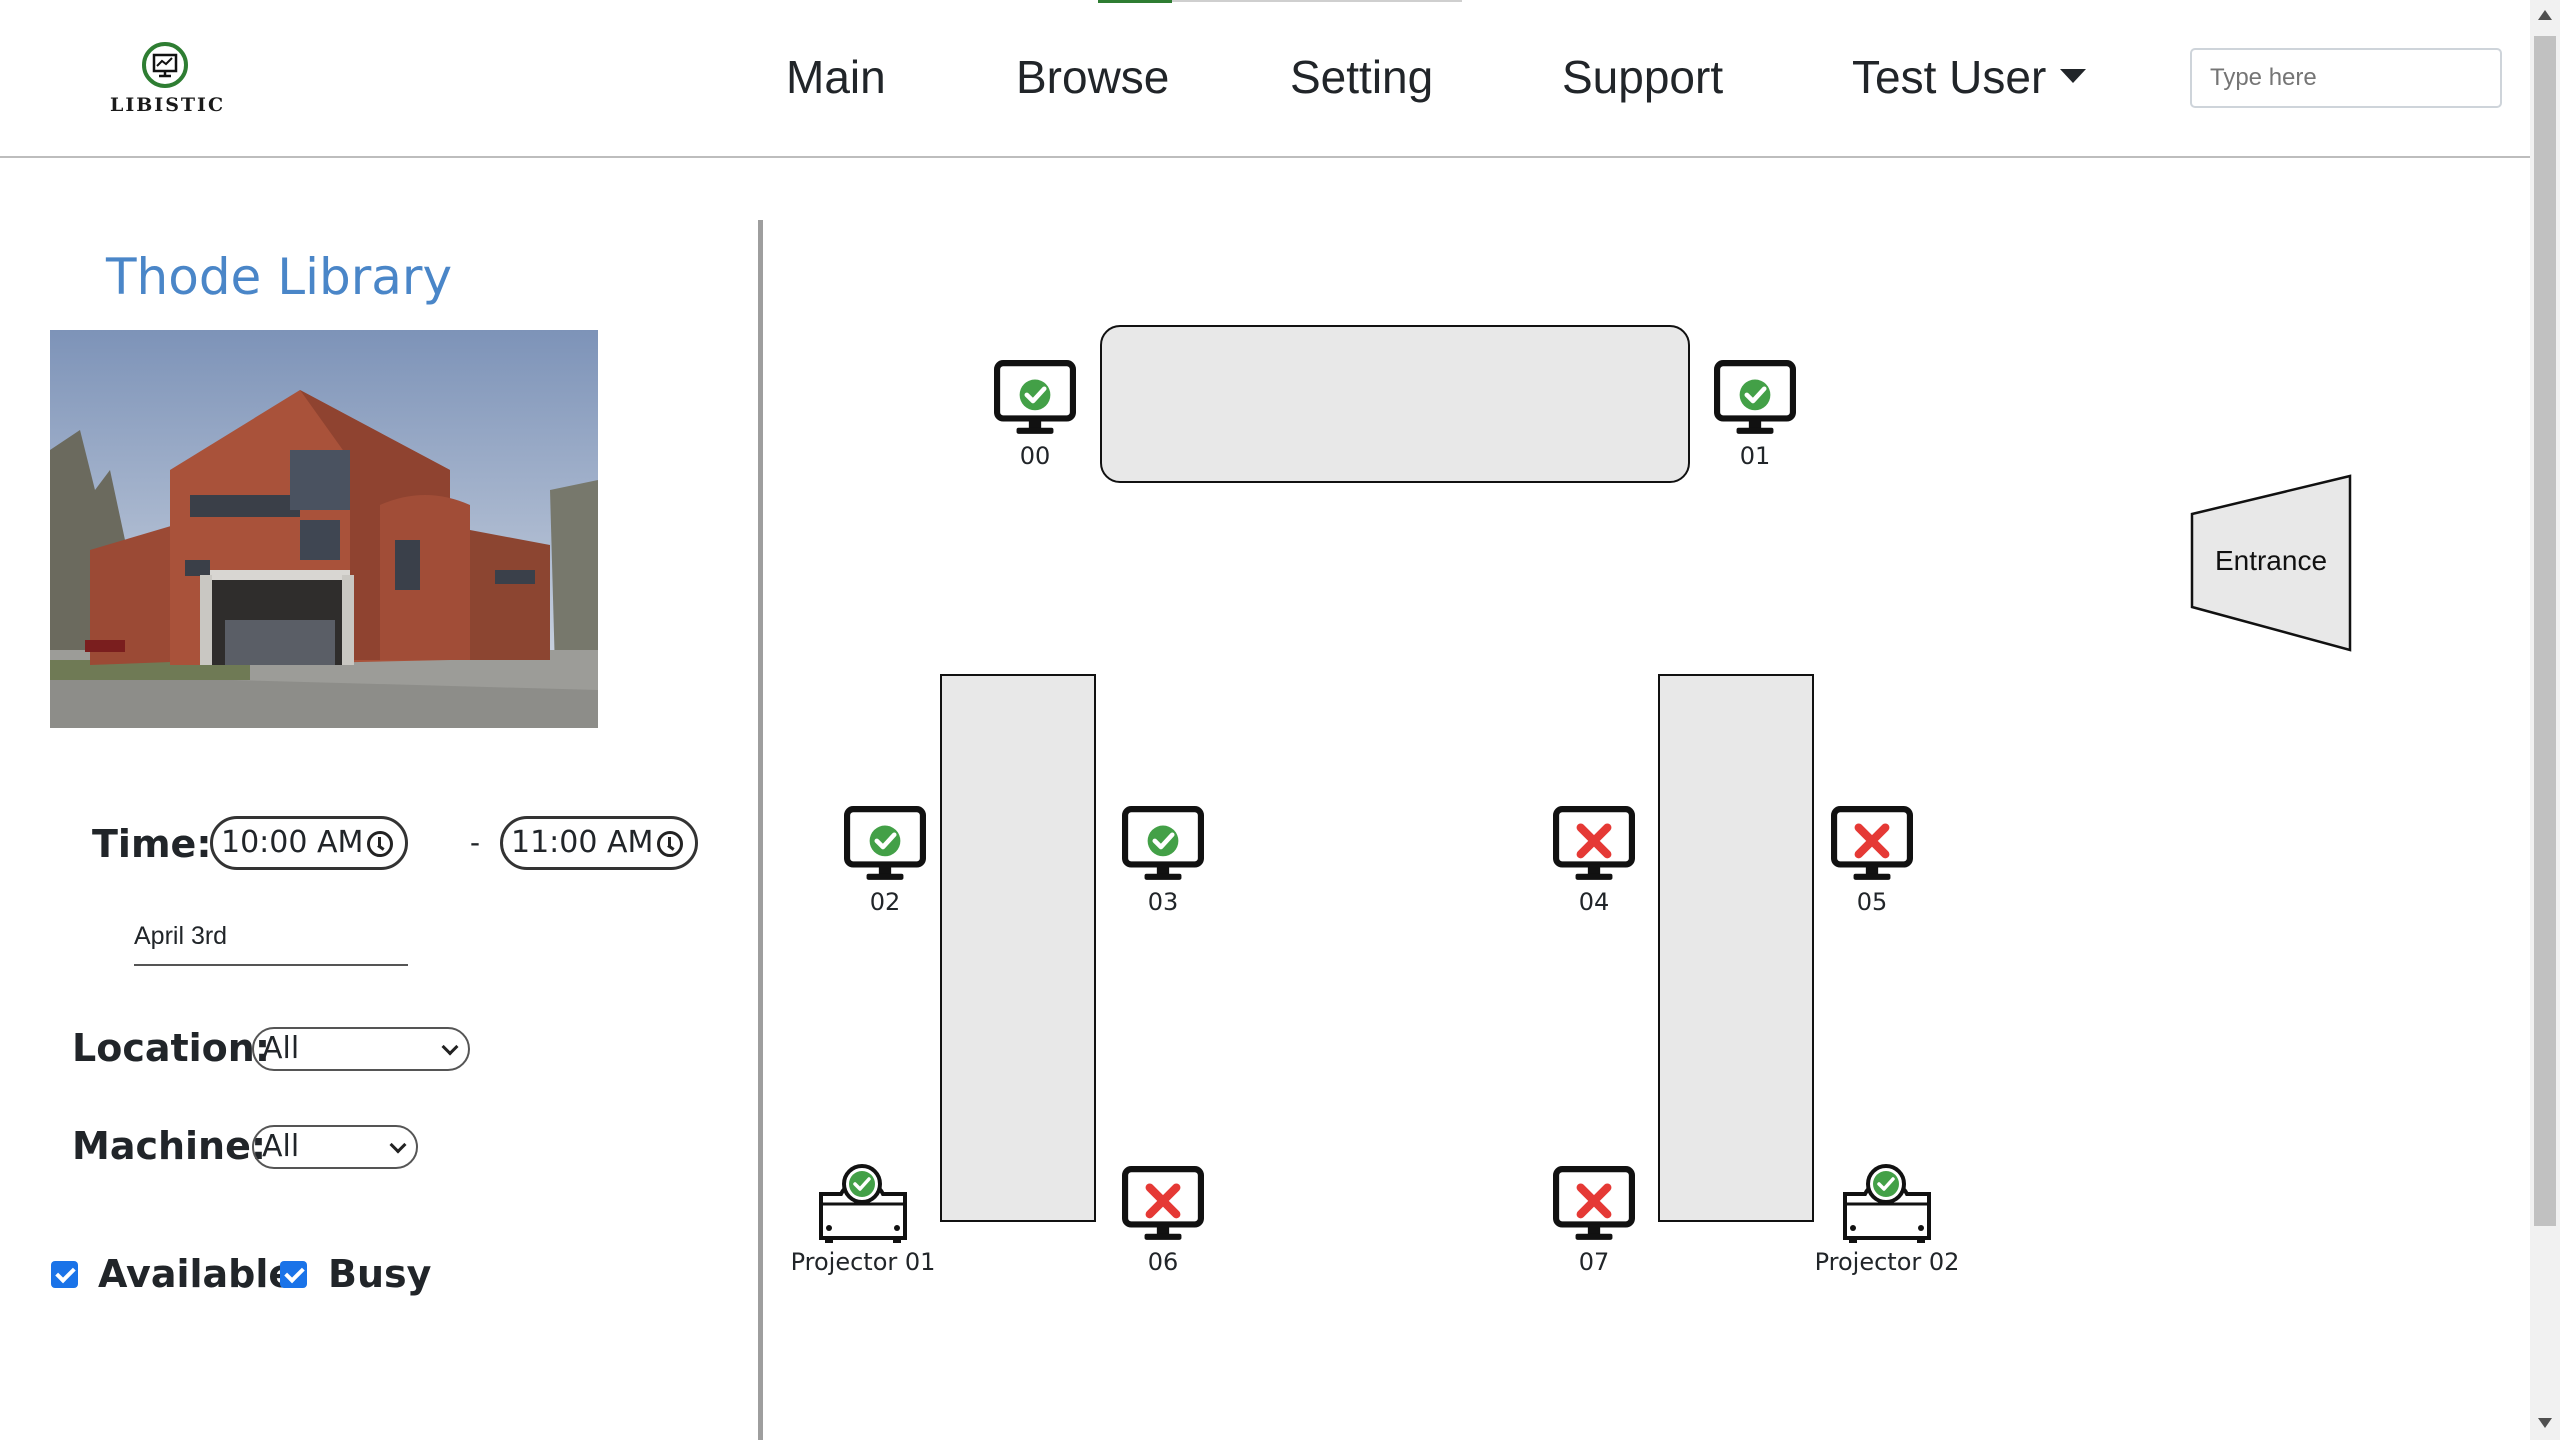  Describe the element at coordinates (292, 842) in the screenshot. I see `start-time-value: 10:00 AM` at that location.